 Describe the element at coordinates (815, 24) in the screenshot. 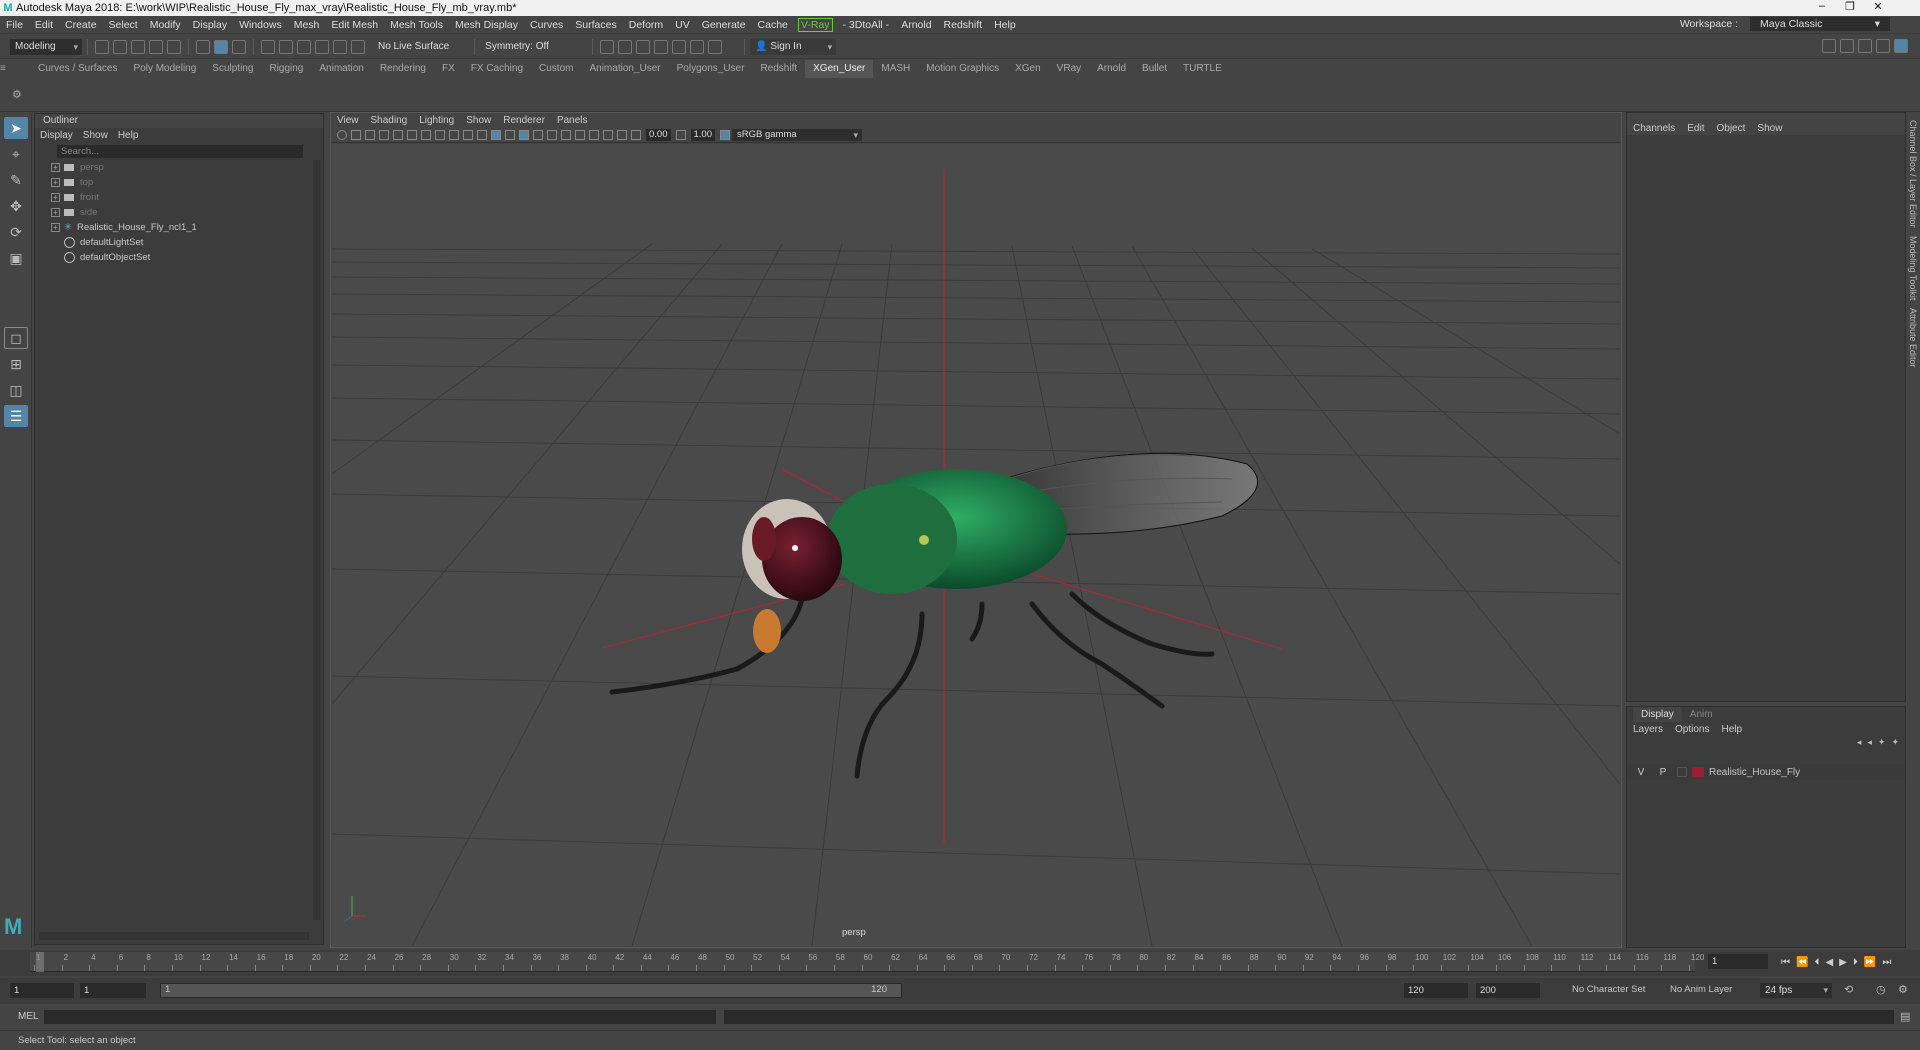

I see `menu-vray: V-Ray` at that location.